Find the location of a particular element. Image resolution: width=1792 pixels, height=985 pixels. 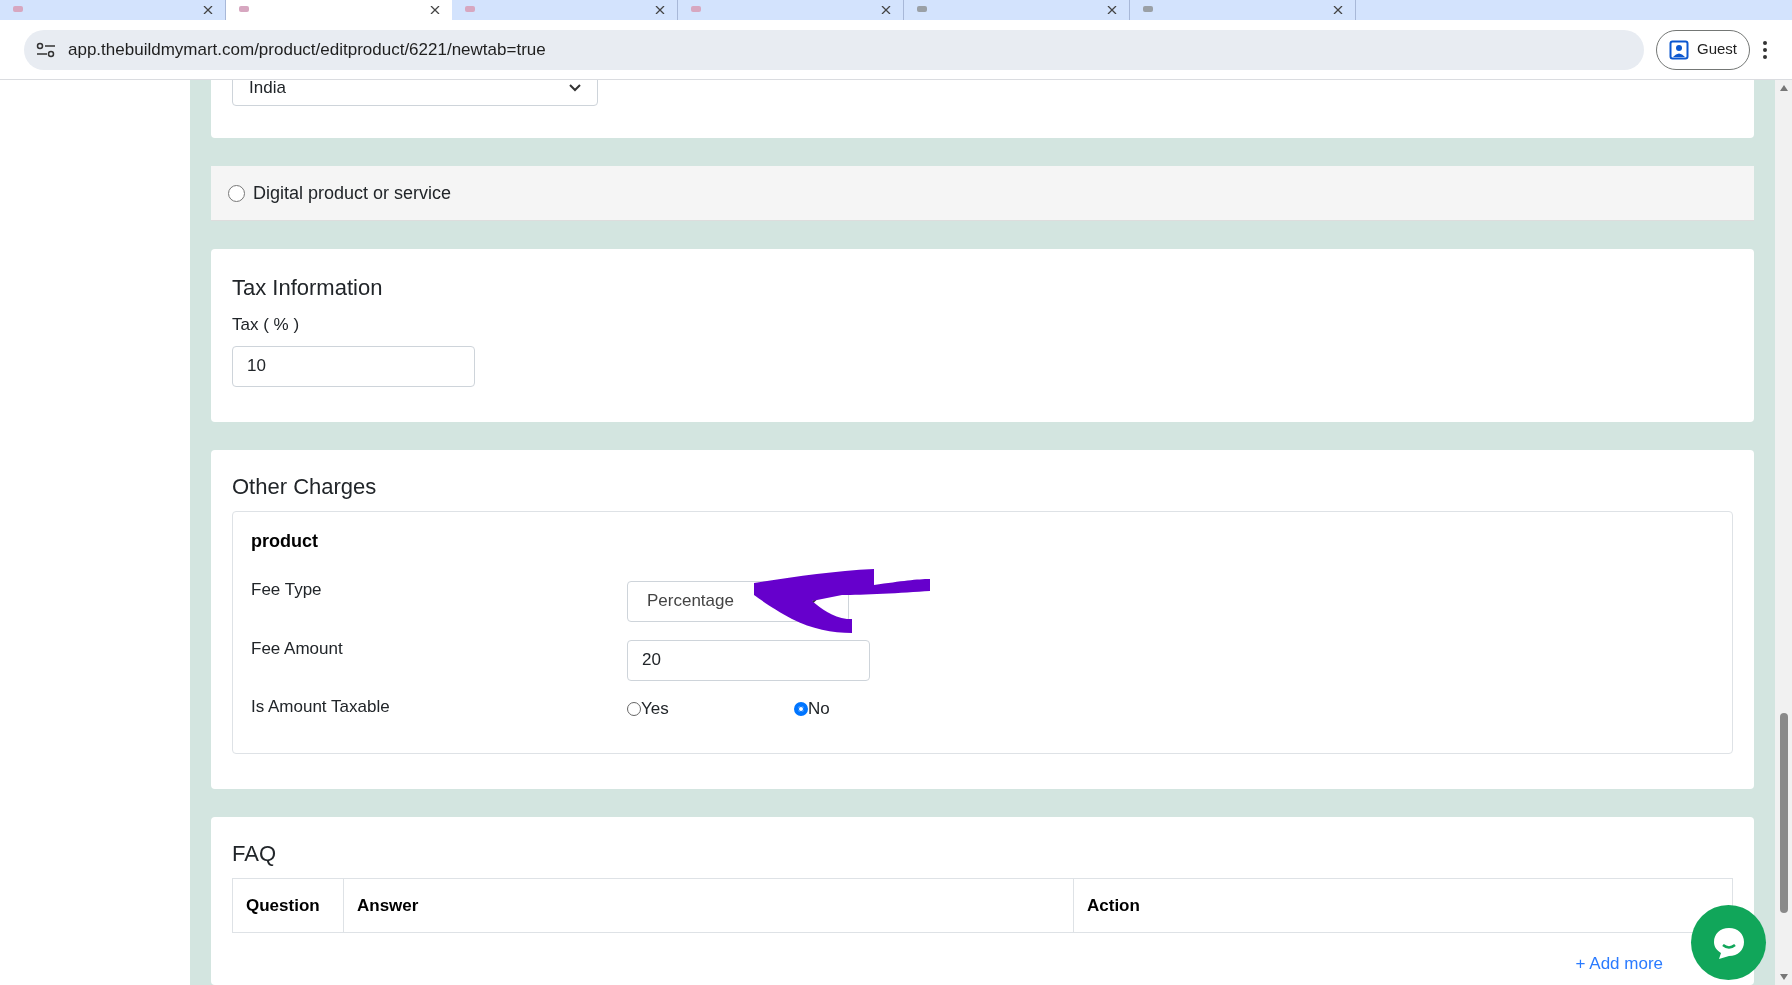

site-settings-icon is located at coordinates (46, 49).